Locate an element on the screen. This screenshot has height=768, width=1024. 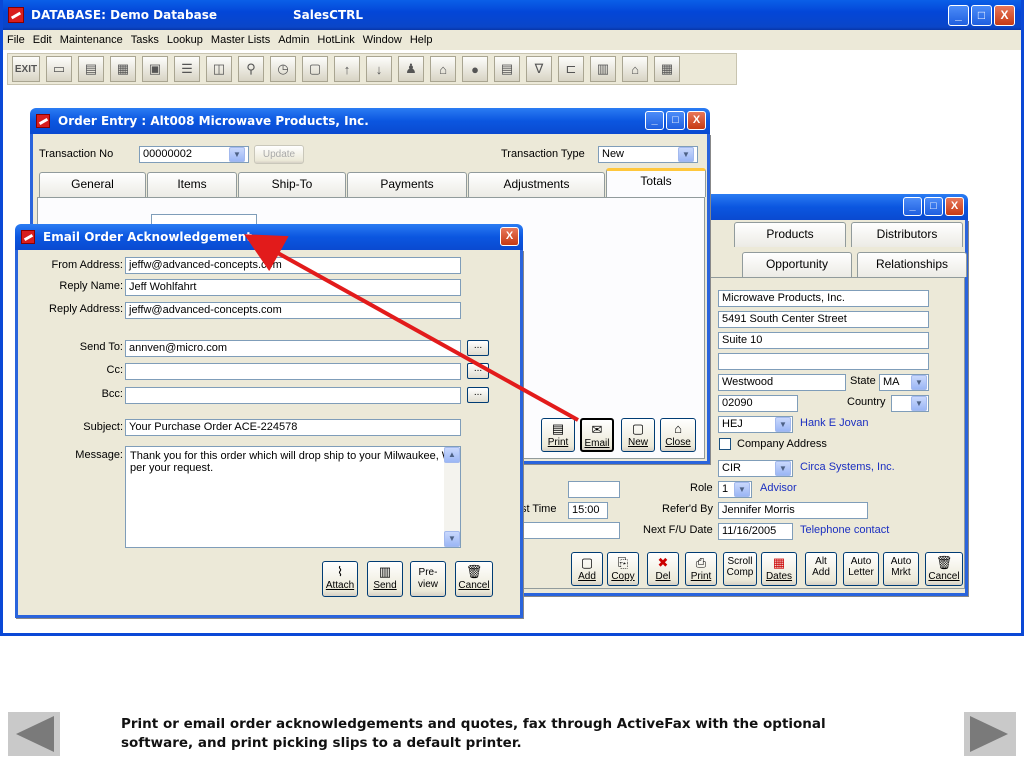
inbox-icon: ⌂ is located at coordinates (443, 69).